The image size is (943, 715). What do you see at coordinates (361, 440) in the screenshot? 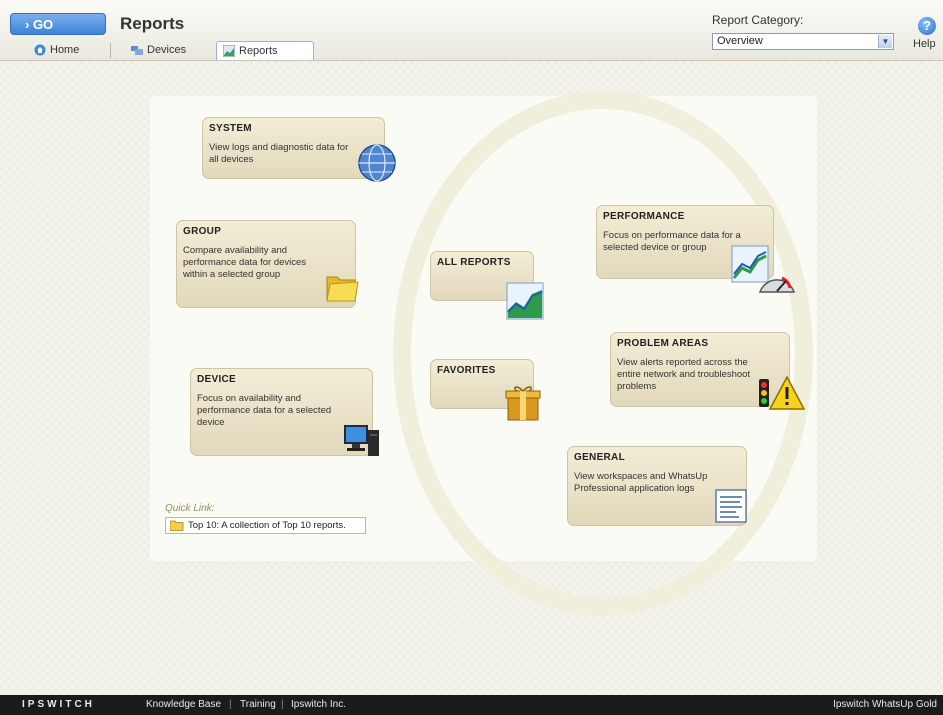
I see `computer-icon` at bounding box center [361, 440].